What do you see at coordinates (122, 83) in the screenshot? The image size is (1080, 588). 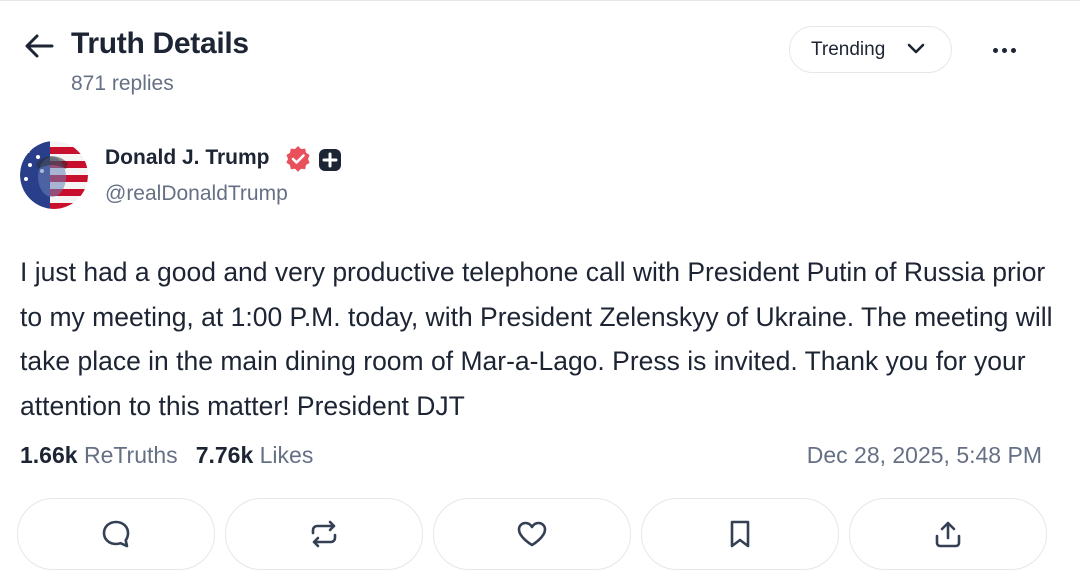 I see `replies-count: 871 replies` at bounding box center [122, 83].